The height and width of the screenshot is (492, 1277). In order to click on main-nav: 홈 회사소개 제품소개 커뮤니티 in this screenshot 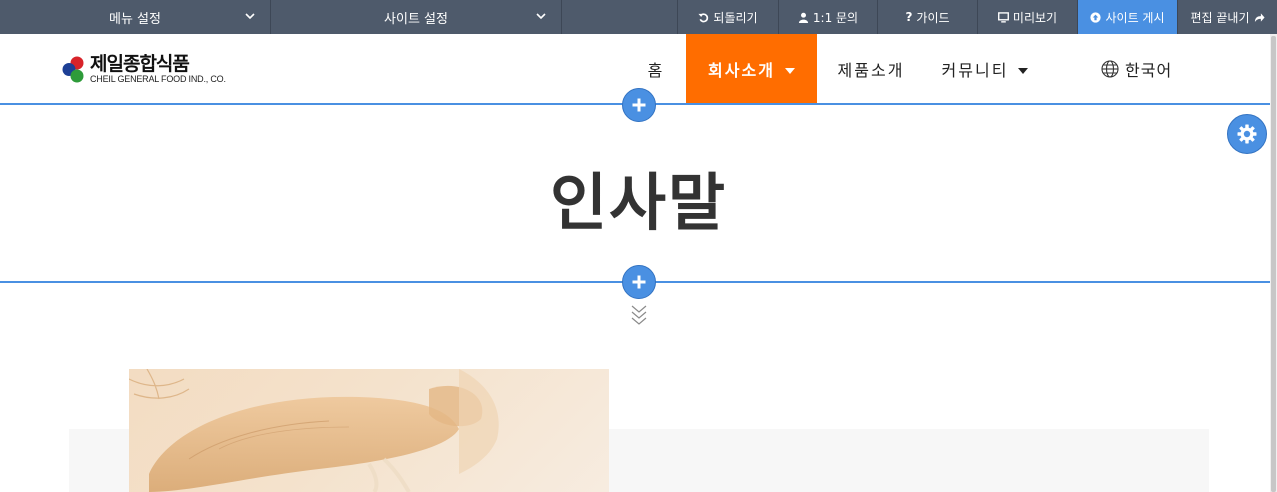, I will do `click(835, 69)`.